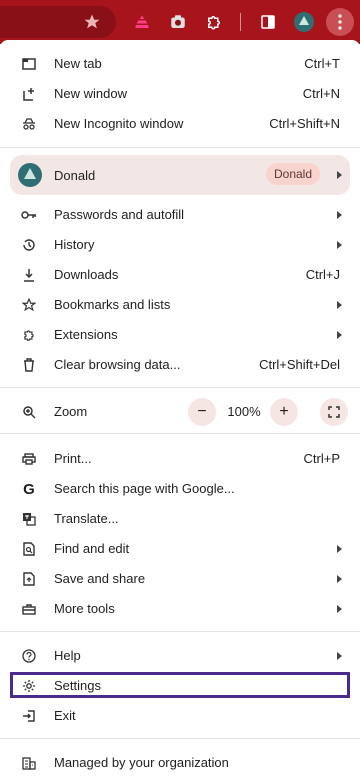  What do you see at coordinates (180, 64) in the screenshot?
I see `menu-item-new-tab: New tab Ctrl+T` at bounding box center [180, 64].